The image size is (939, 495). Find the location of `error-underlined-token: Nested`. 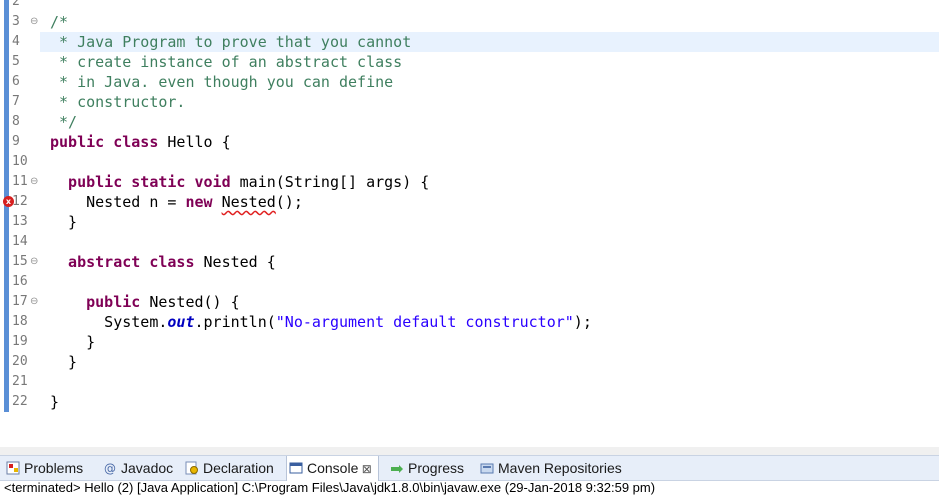

error-underlined-token: Nested is located at coordinates (248, 202).